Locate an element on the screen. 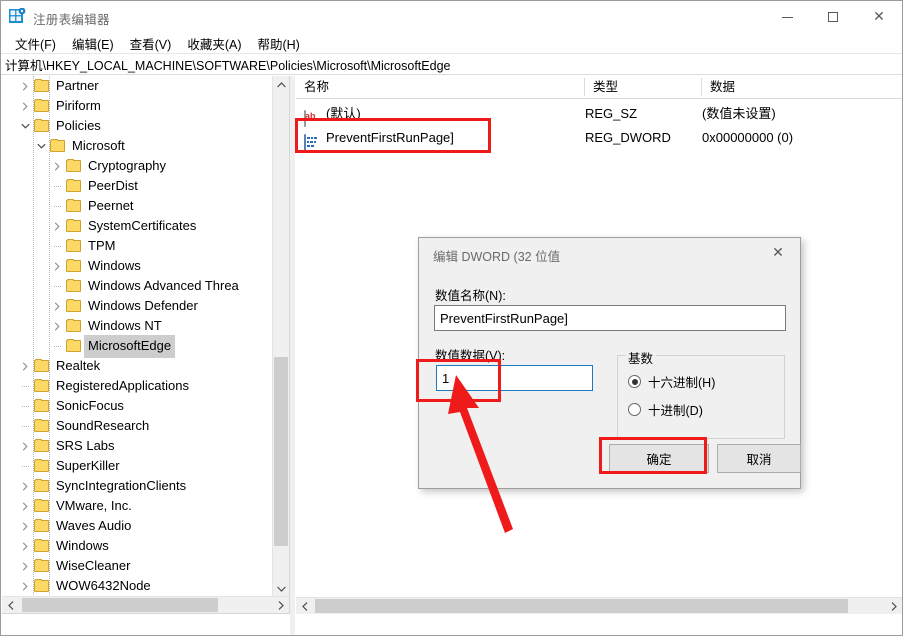  tree-item-wisecleaner: WiseCleaner is located at coordinates (137, 566).